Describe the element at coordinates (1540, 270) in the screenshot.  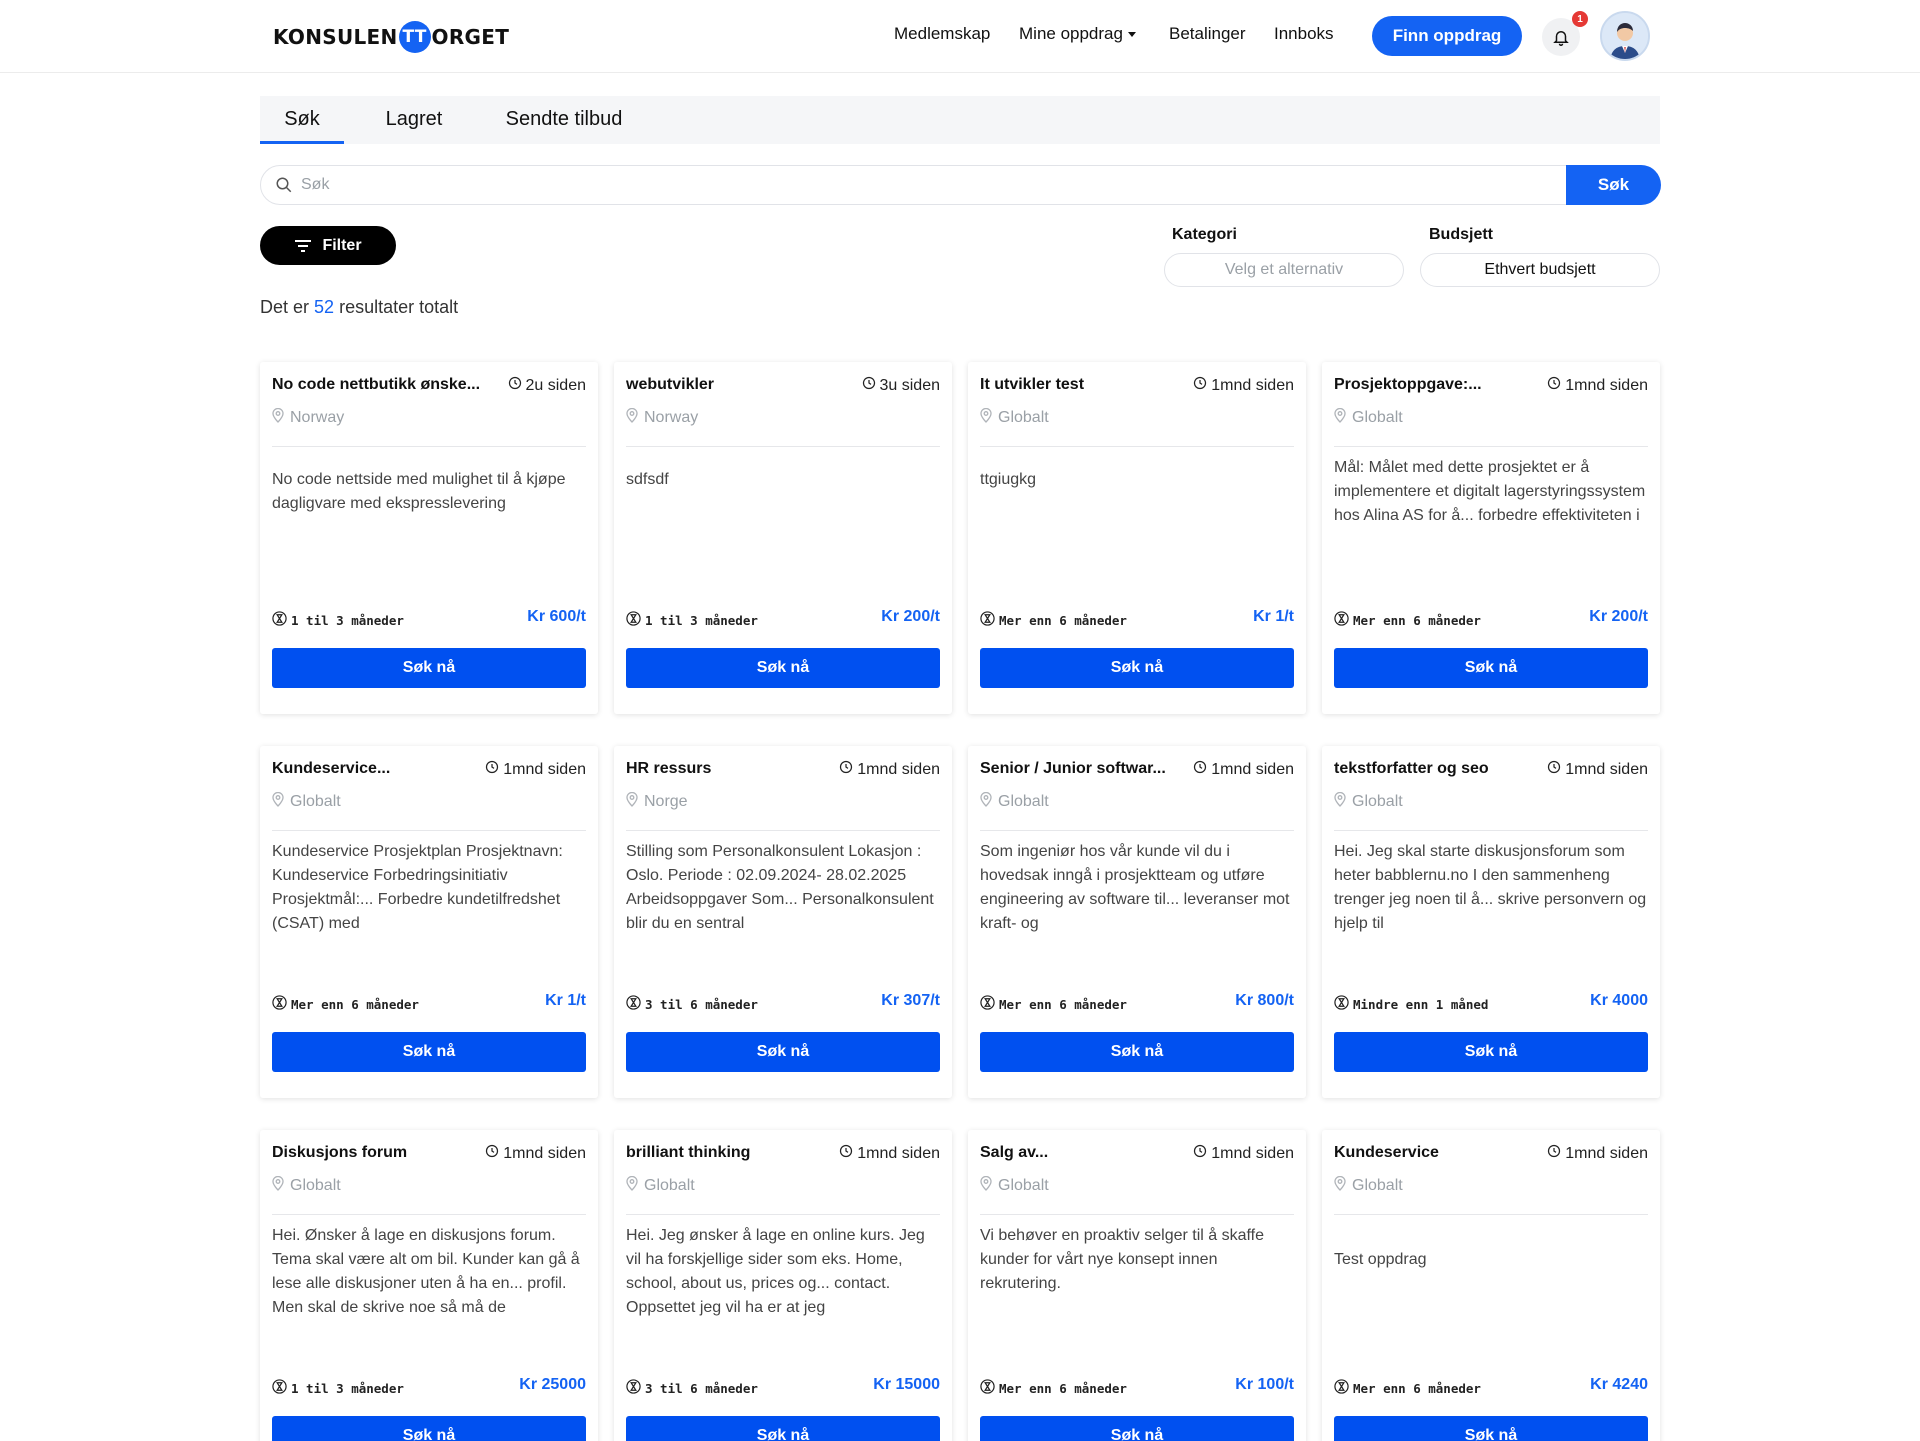
I see `budsjett-dropdown: Ethvert budsjett` at that location.